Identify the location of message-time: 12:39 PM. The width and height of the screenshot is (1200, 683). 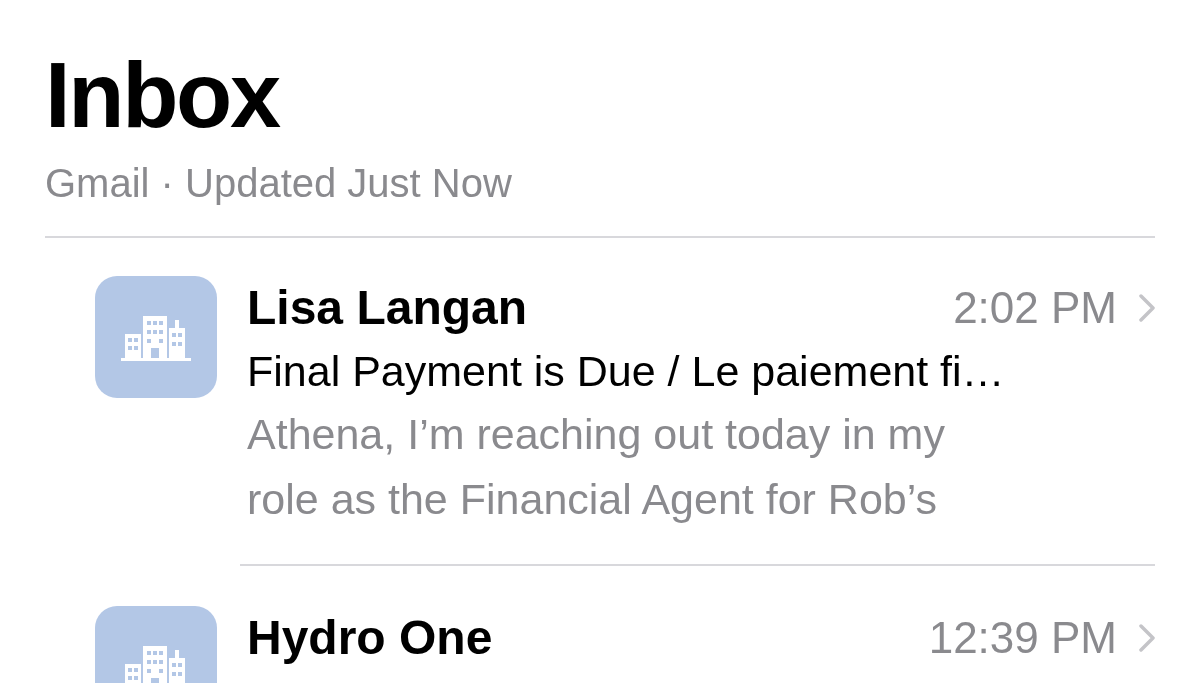
(1022, 638).